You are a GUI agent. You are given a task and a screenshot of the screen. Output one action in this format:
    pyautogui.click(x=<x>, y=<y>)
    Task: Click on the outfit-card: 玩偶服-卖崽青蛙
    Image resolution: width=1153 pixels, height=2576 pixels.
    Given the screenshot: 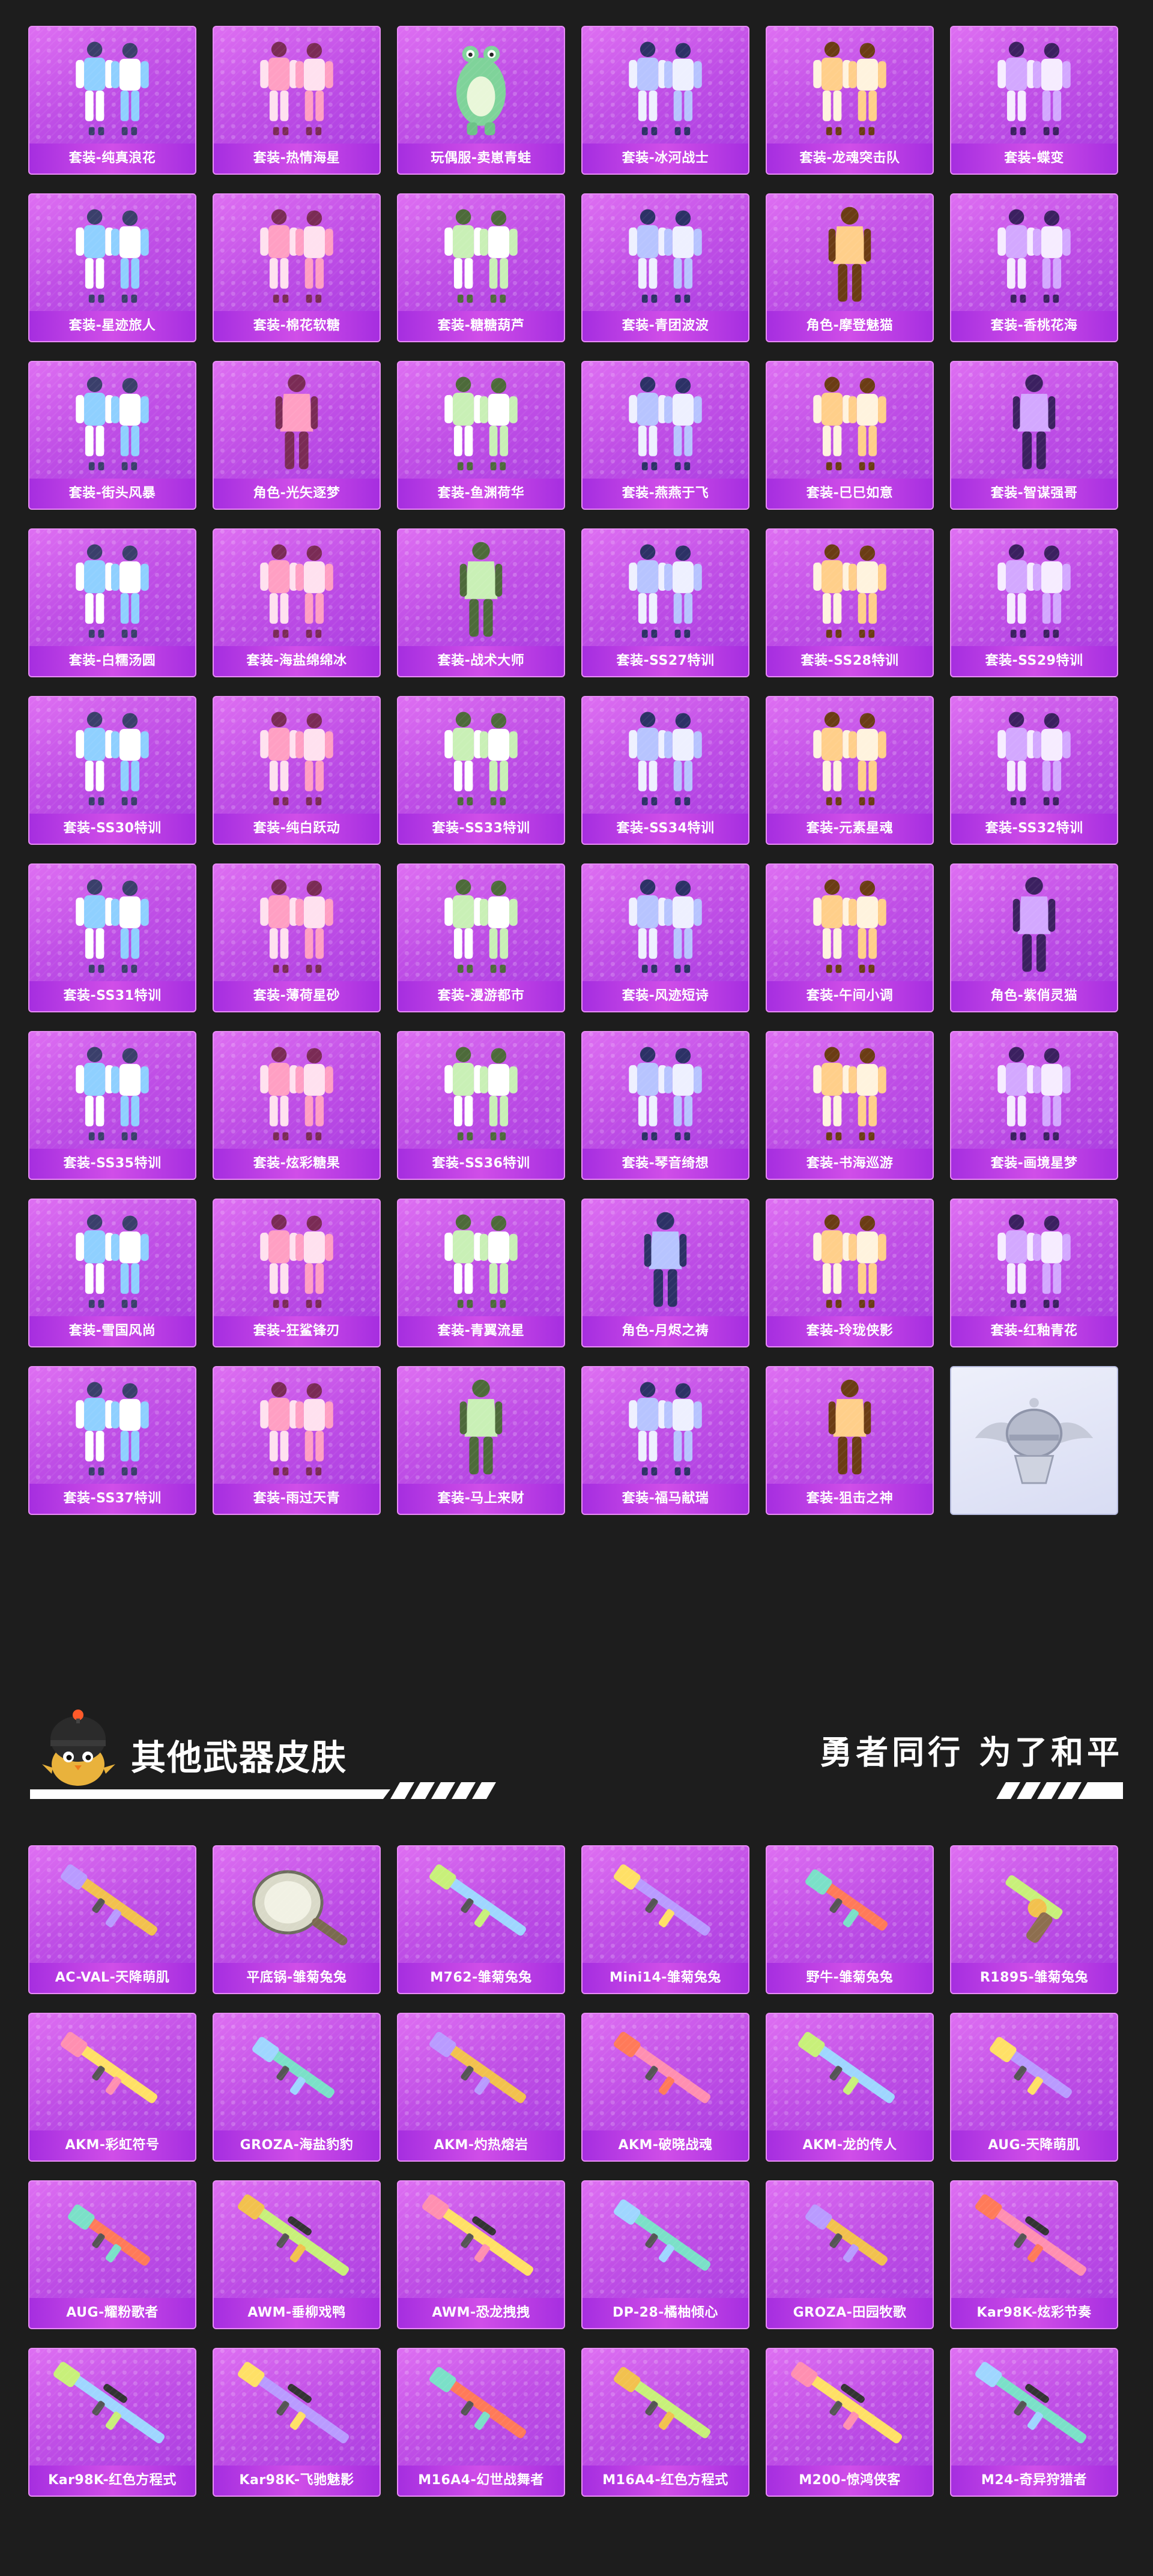 What is the action you would take?
    pyautogui.click(x=481, y=100)
    